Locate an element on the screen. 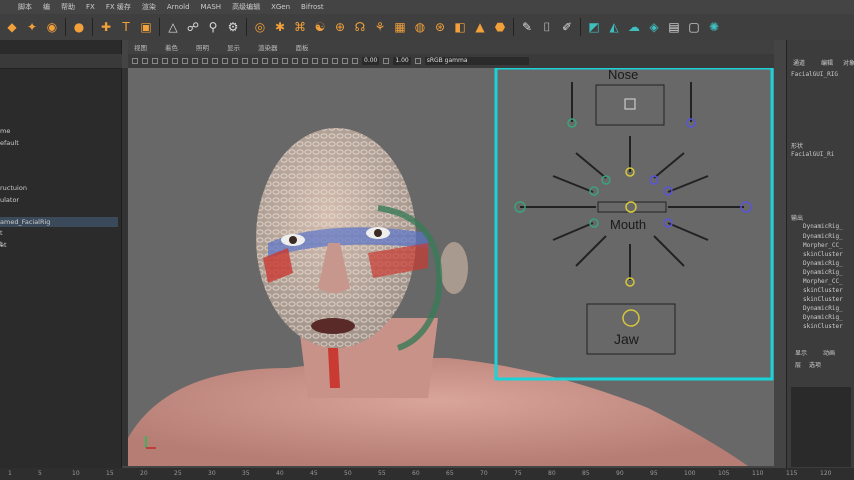  channel-tab: 对象 is located at coordinates (848, 62).